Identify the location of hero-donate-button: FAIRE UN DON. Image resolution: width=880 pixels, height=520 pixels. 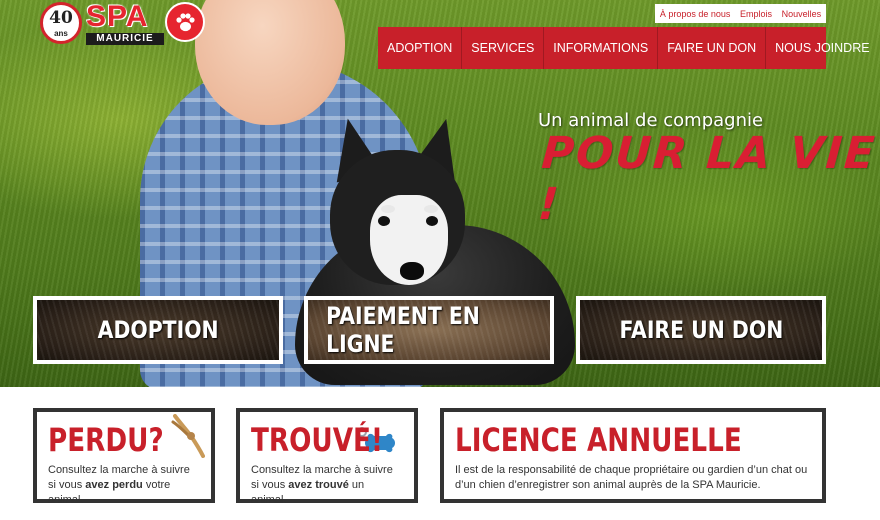
(701, 330).